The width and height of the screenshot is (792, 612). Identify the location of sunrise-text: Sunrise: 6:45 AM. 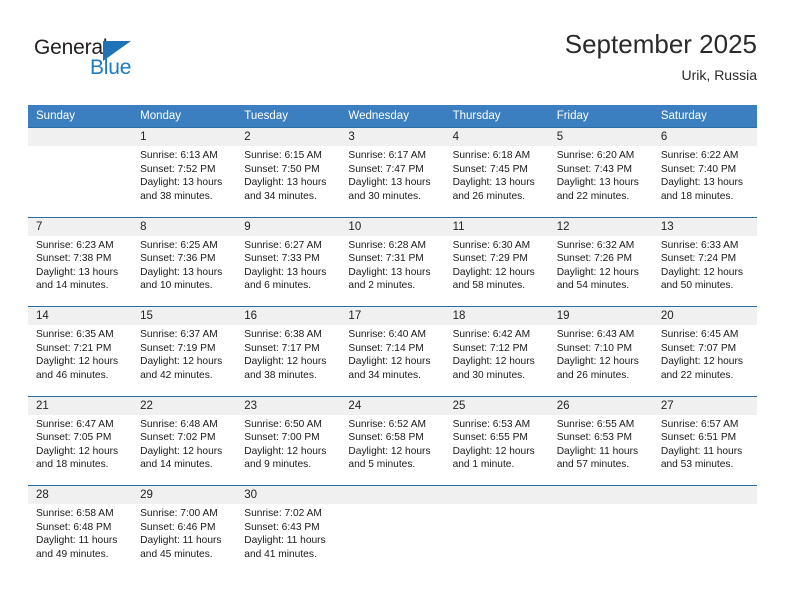
(699, 334).